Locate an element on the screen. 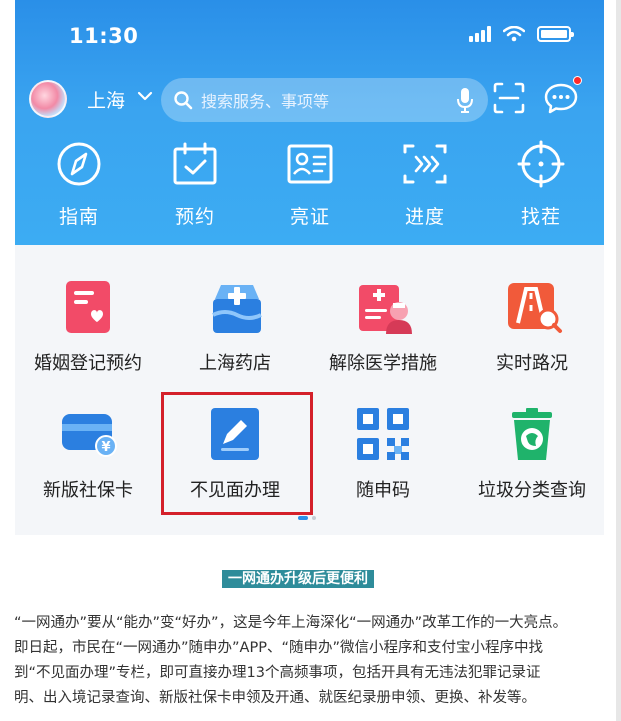 Image resolution: width=621 pixels, height=721 pixels. paragraph-line: 即日起，市民在“一网通办”随申办”APP、“随申办”微信小程序和支付宝小程序中找 is located at coordinates (278, 648).